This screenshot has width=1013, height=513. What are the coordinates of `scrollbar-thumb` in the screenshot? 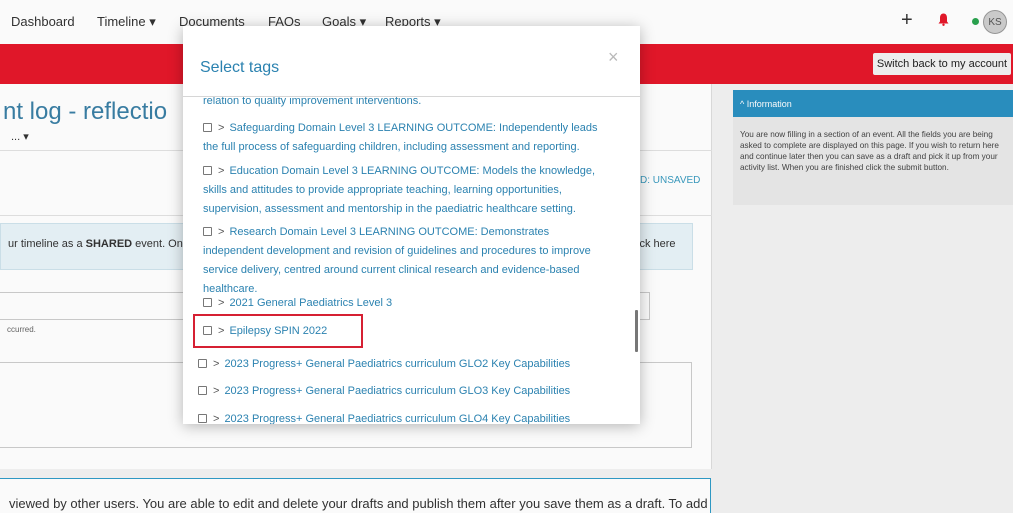 It's located at (636, 331).